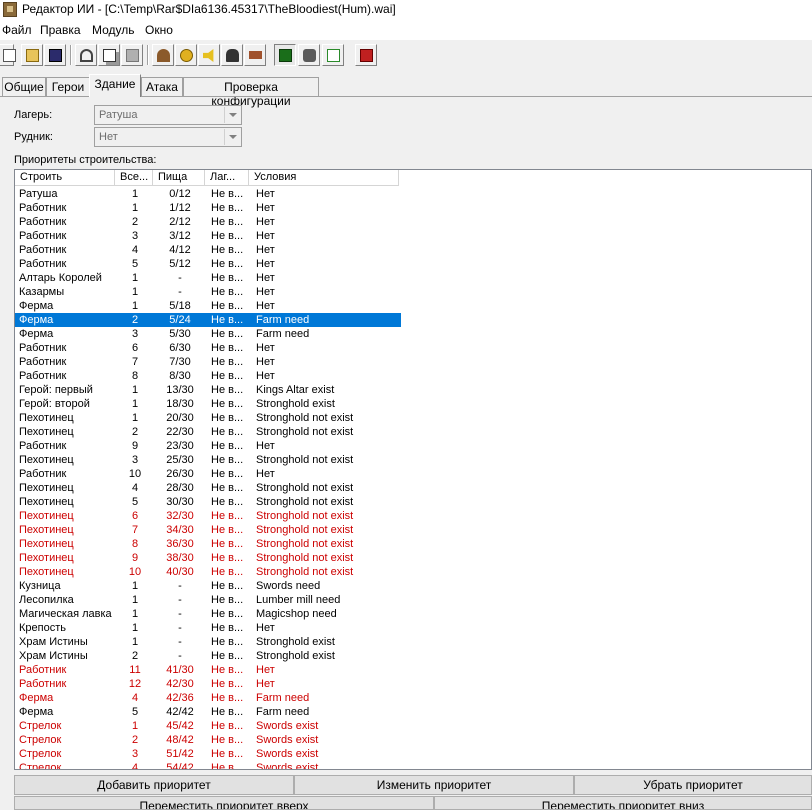  I want to click on tab-building: Здание, so click(115, 85).